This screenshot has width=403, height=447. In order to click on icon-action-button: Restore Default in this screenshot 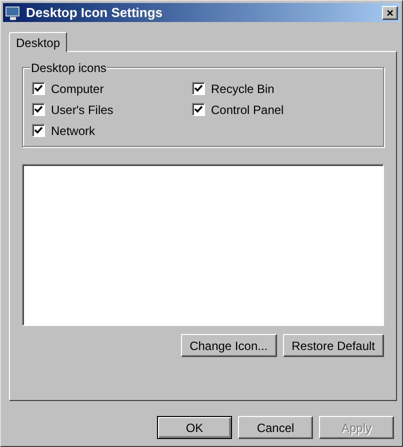, I will do `click(333, 345)`.